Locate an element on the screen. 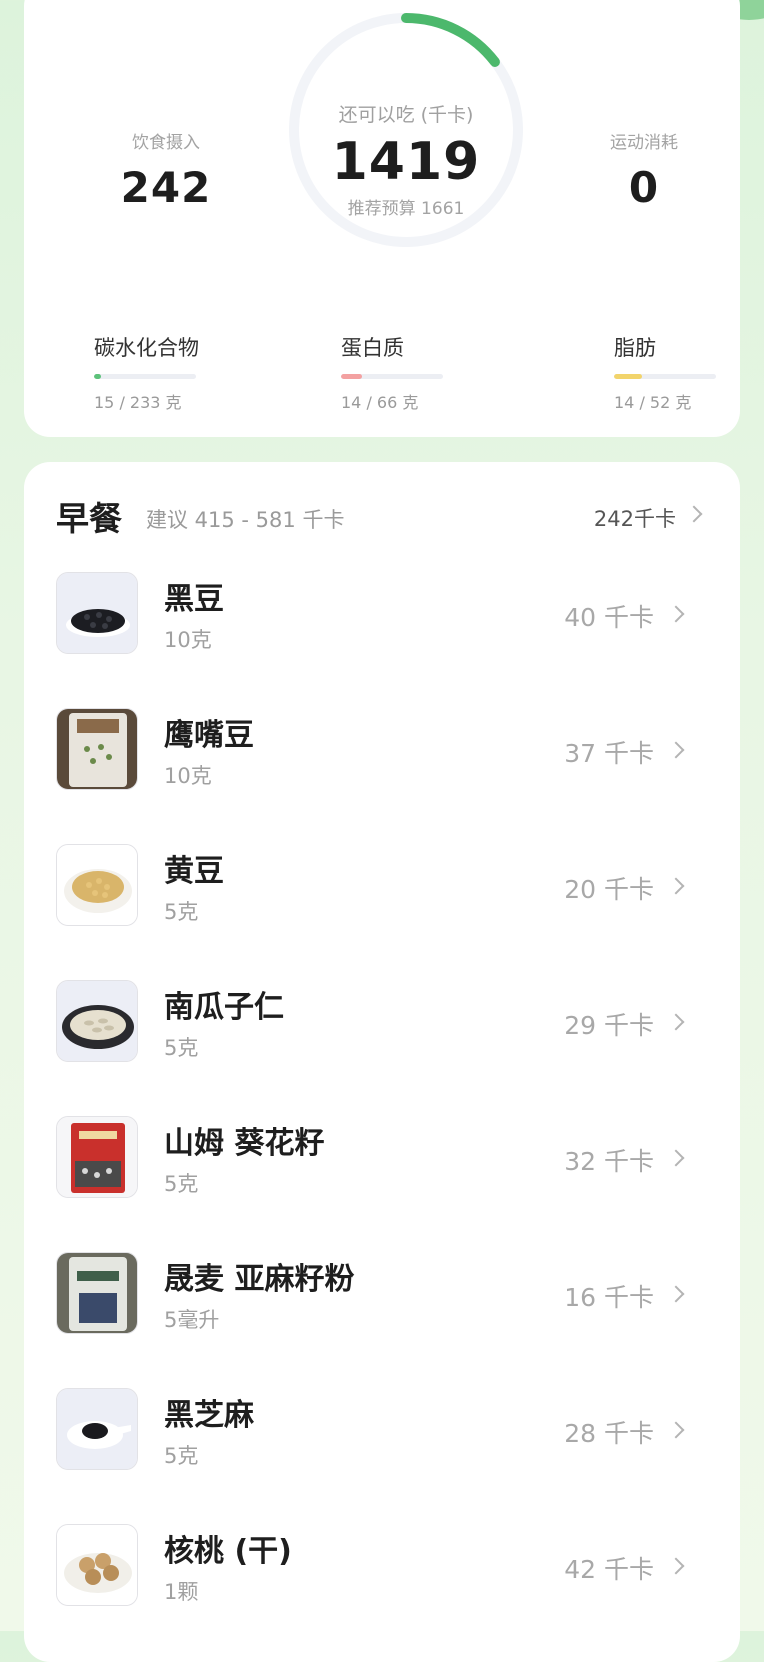 The width and height of the screenshot is (764, 1662). macro-carb: 碳水化合物 15 / 233 克 is located at coordinates (146, 372).